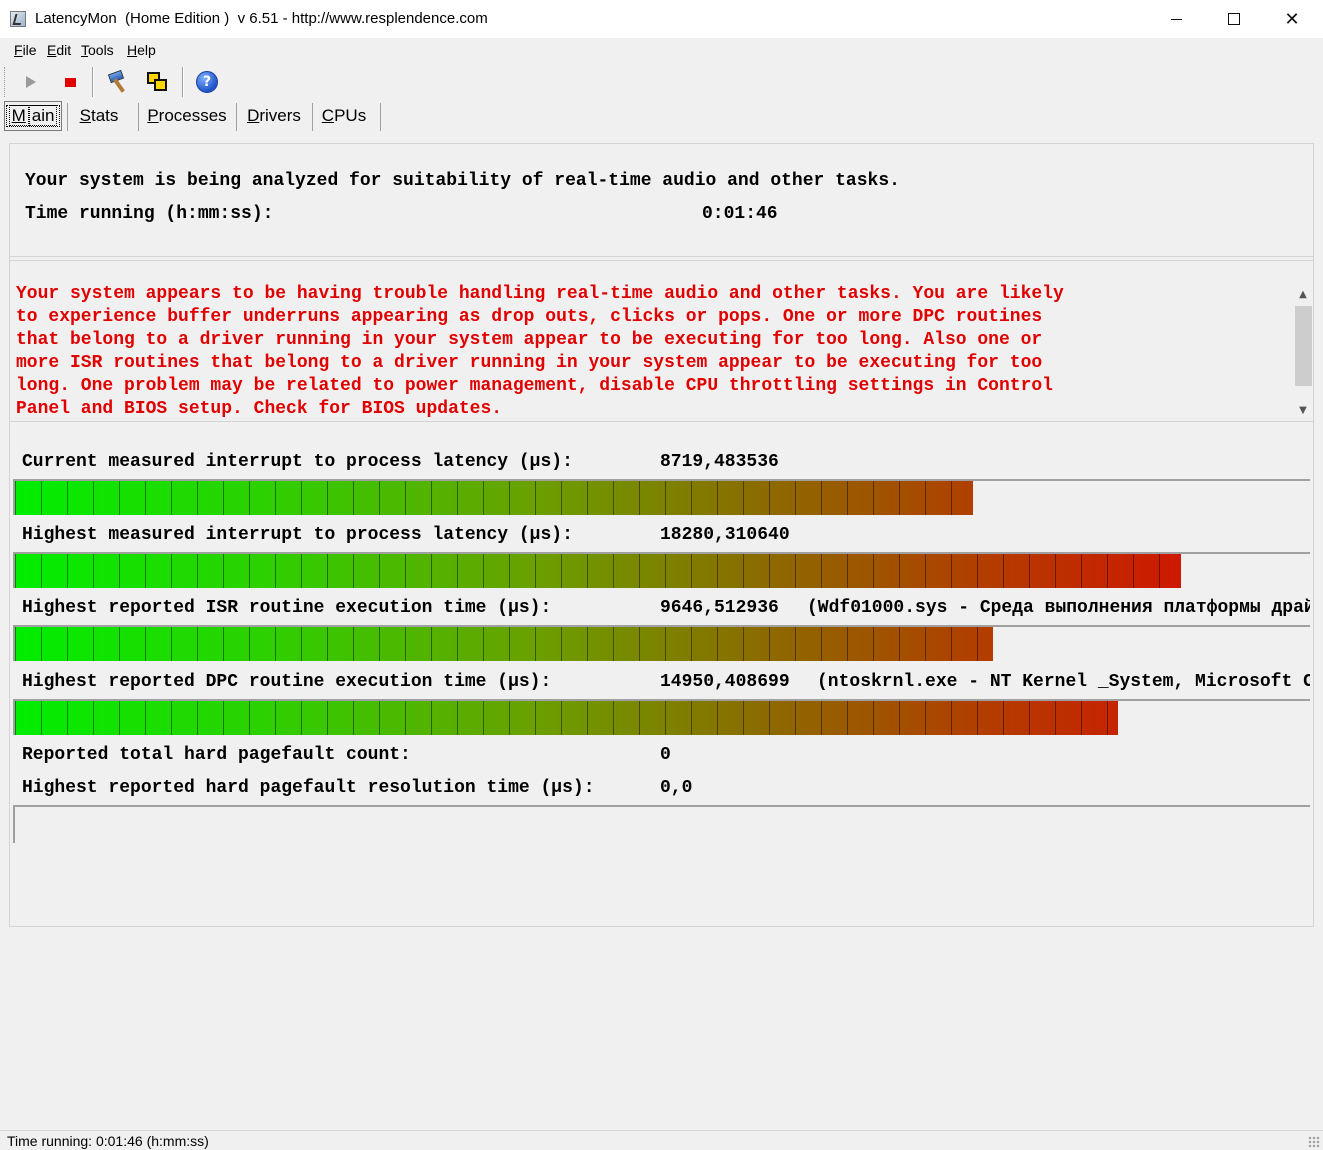 Image resolution: width=1323 pixels, height=1150 pixels. What do you see at coordinates (676, 788) in the screenshot?
I see `pagefault-time-value: 0,0` at bounding box center [676, 788].